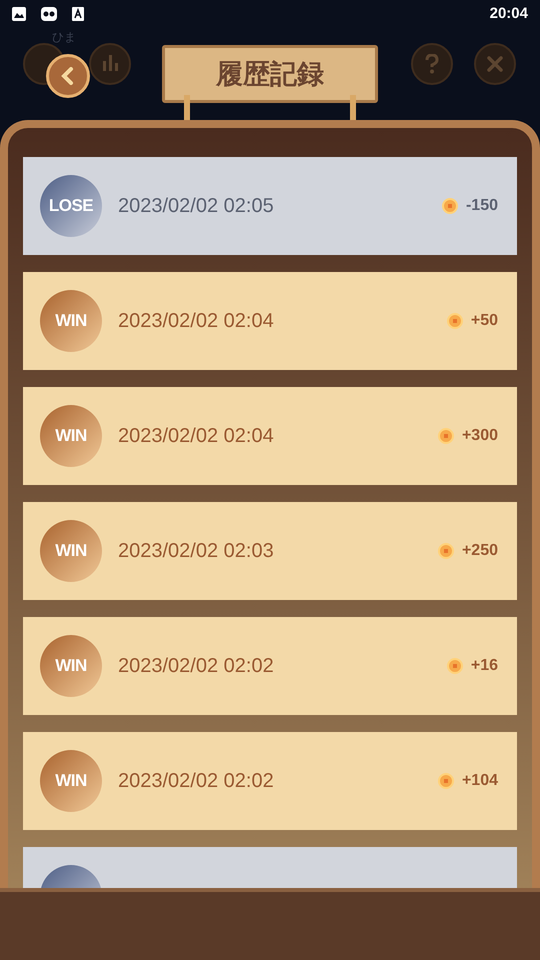 This screenshot has height=960, width=540. Describe the element at coordinates (78, 14) in the screenshot. I see `font-icon` at that location.